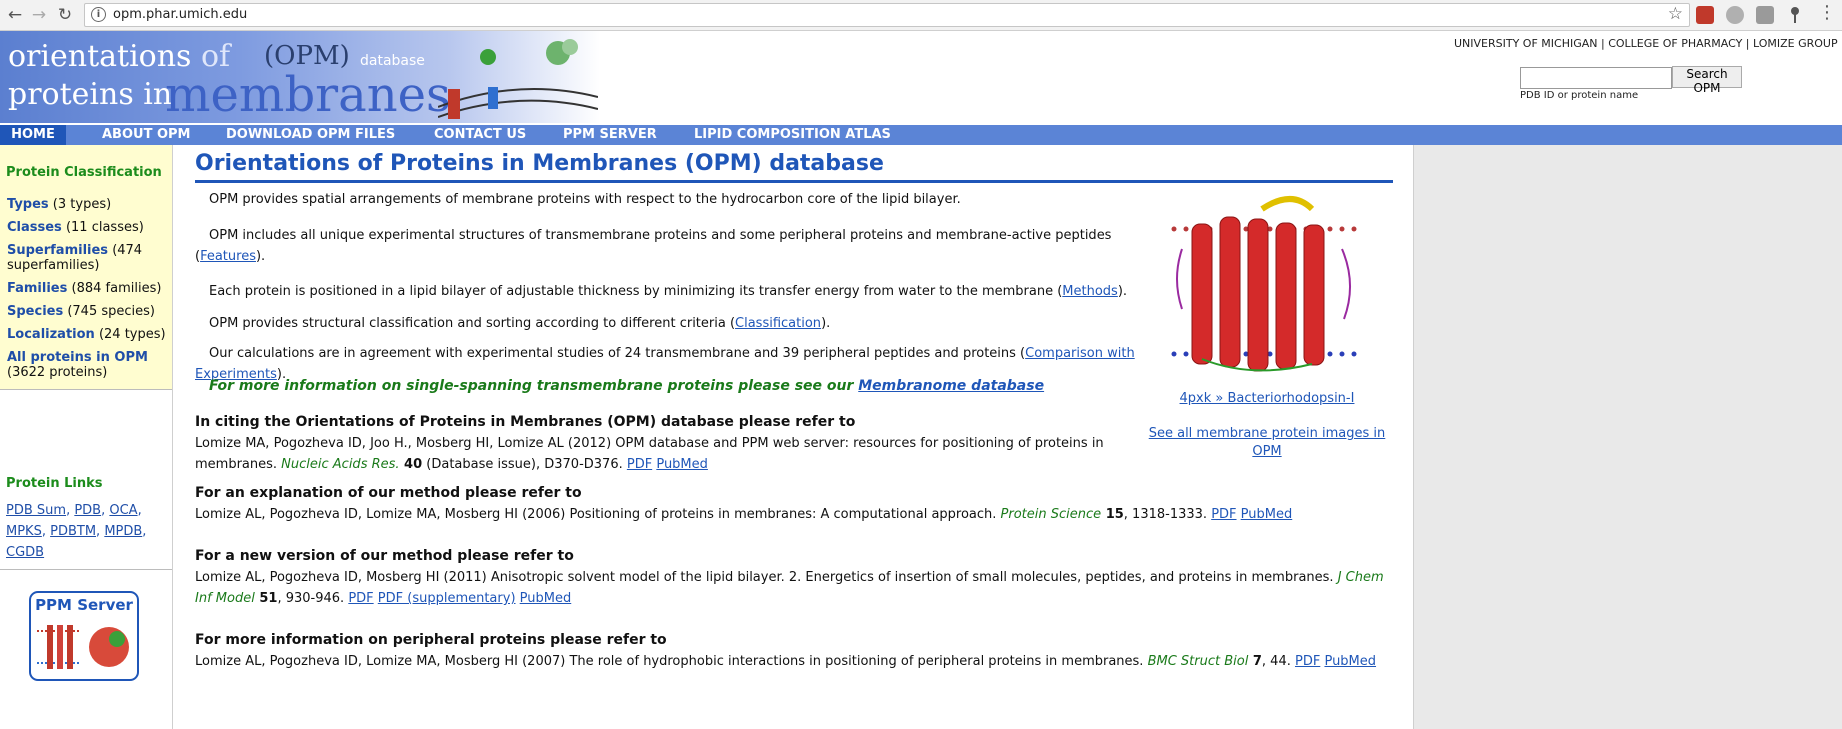 The height and width of the screenshot is (729, 1842). I want to click on localization-count: (24 types), so click(130, 334).